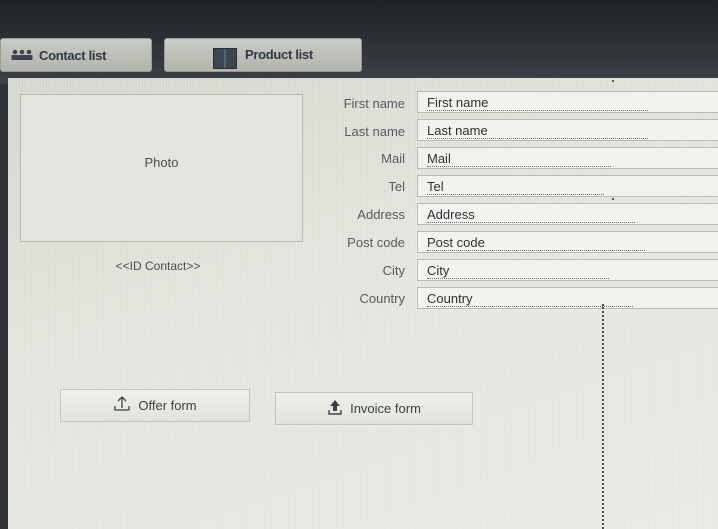 The width and height of the screenshot is (718, 529). What do you see at coordinates (374, 131) in the screenshot?
I see `last-name-label: Last name` at bounding box center [374, 131].